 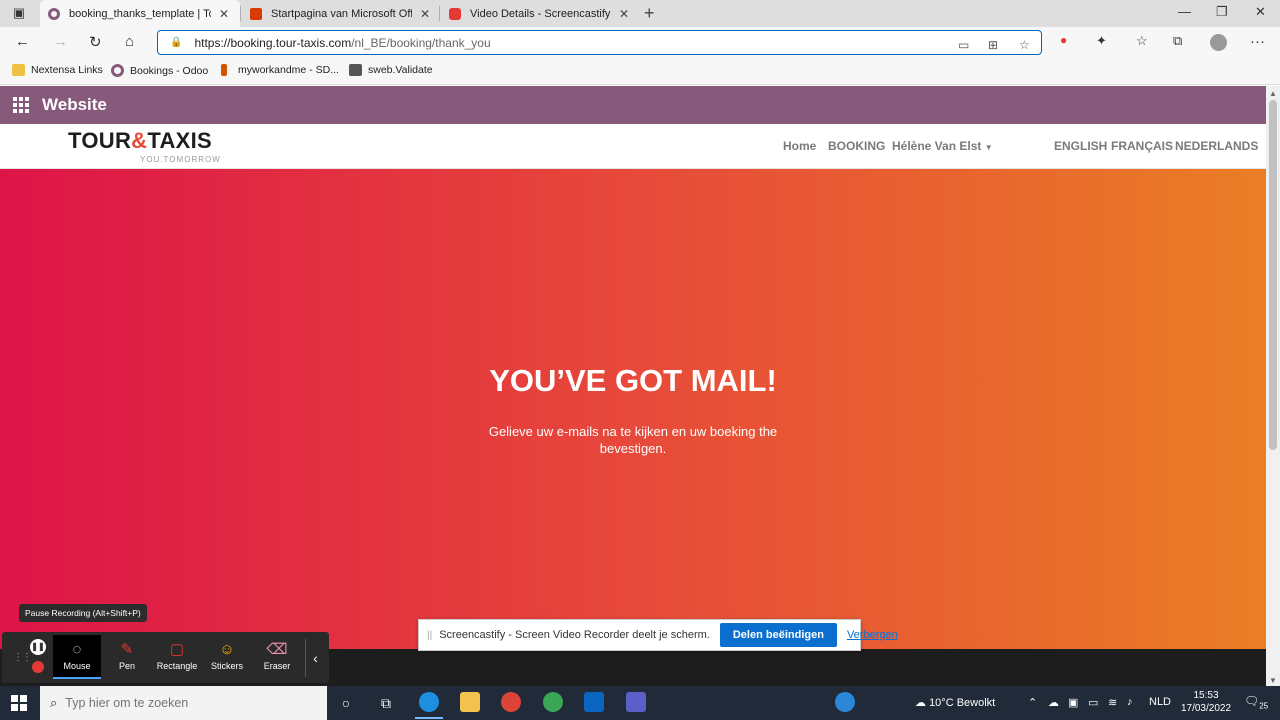 What do you see at coordinates (18, 70) in the screenshot?
I see `folder-icon` at bounding box center [18, 70].